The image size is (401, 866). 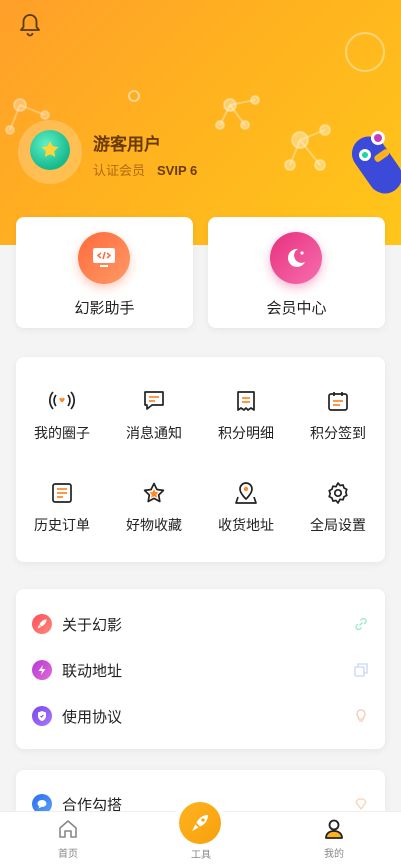 What do you see at coordinates (334, 829) in the screenshot?
I see `user-icon` at bounding box center [334, 829].